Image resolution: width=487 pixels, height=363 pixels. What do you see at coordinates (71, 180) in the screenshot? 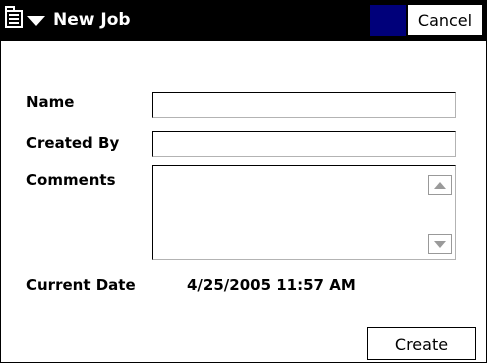
I see `comments-label: Comments` at bounding box center [71, 180].